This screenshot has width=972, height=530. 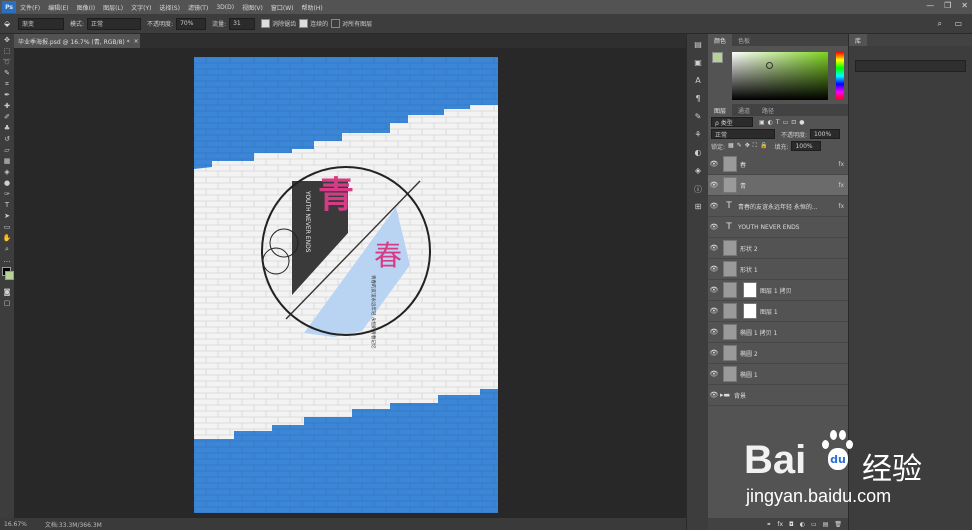 I want to click on workspace-icon: ▭, so click(x=958, y=23).